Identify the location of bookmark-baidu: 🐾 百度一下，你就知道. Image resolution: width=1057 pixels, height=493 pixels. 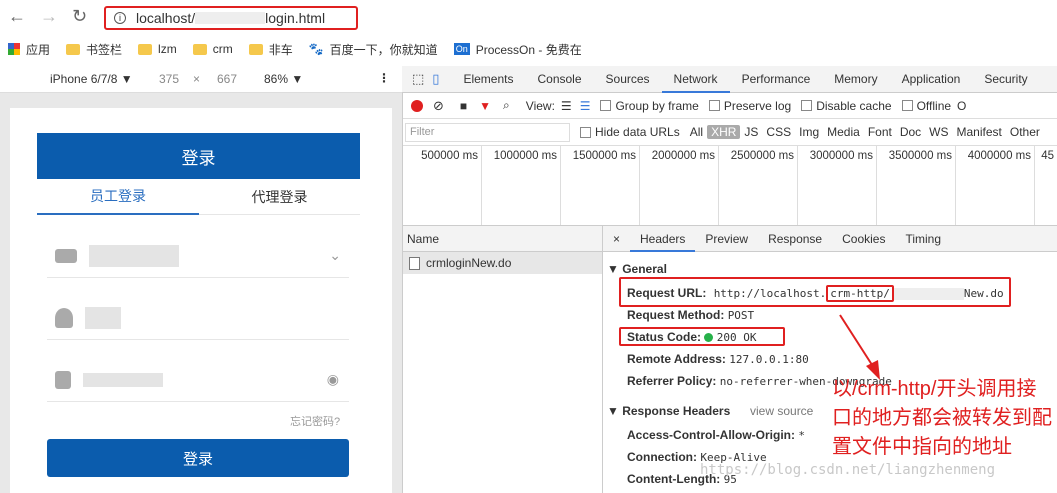
(373, 49).